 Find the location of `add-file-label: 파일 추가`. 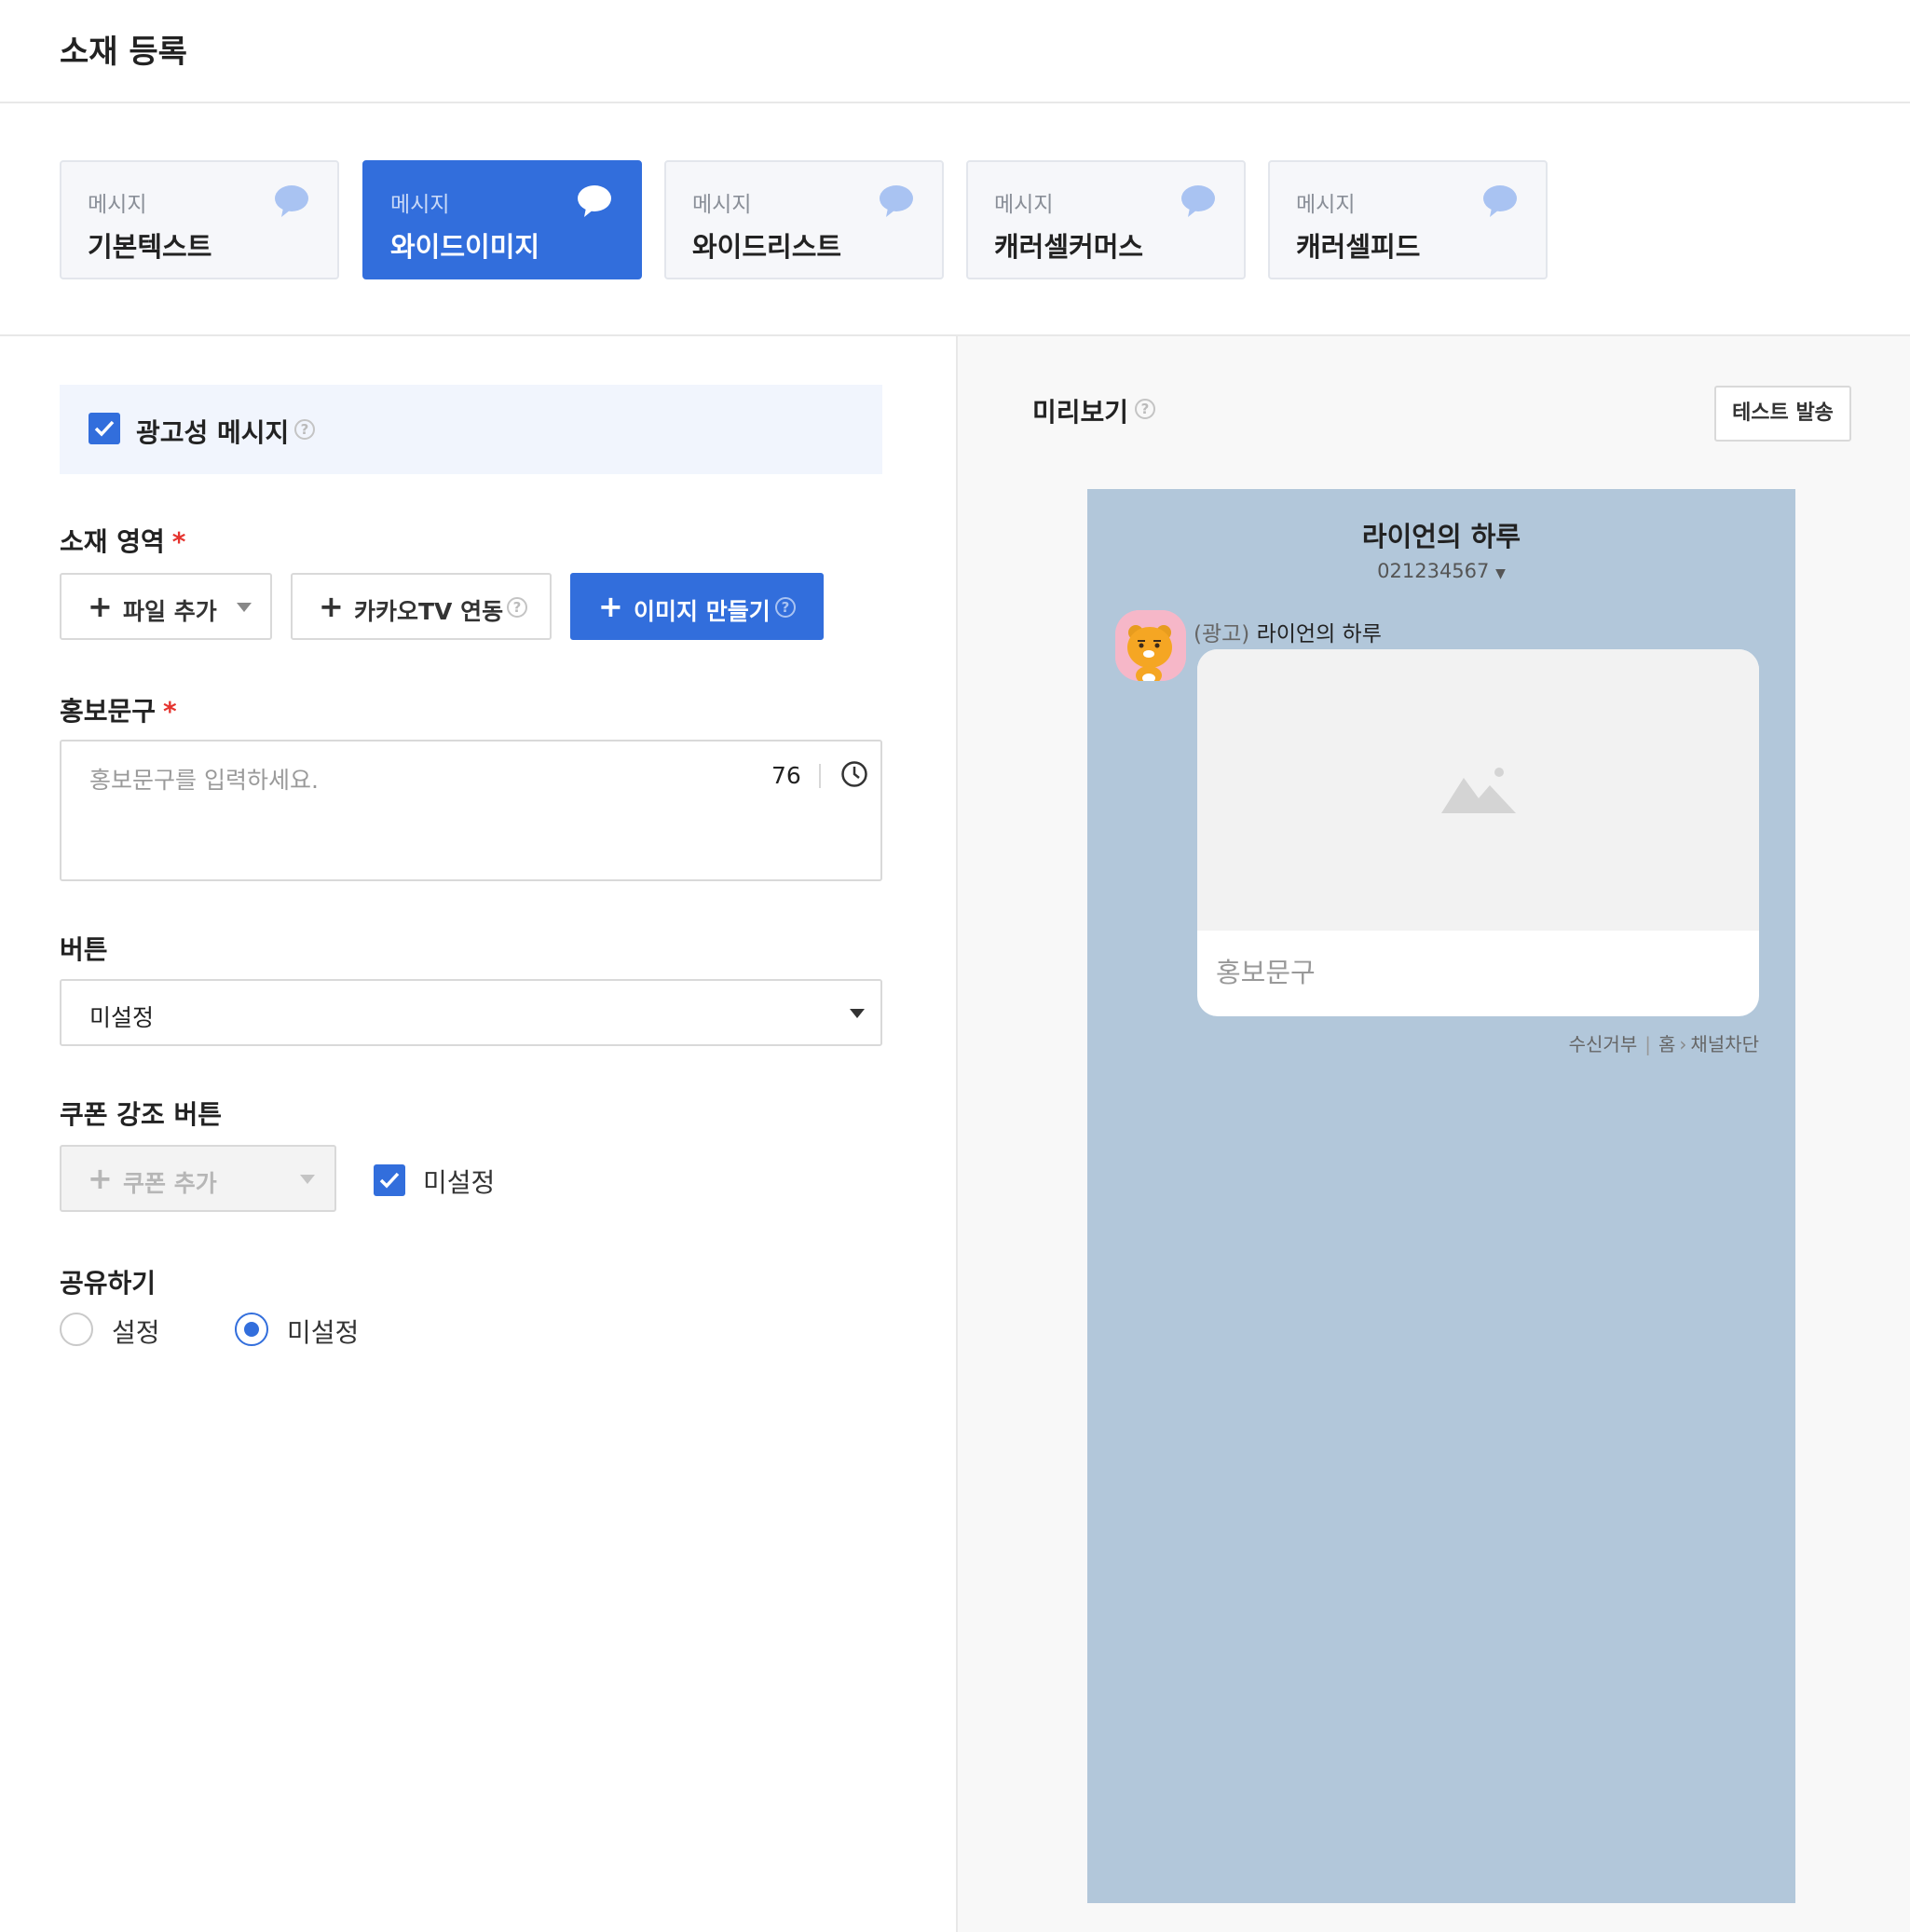

add-file-label: 파일 추가 is located at coordinates (170, 611).